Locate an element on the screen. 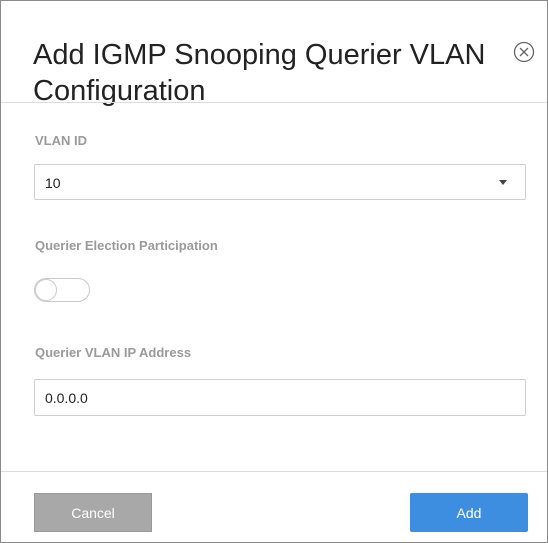  toggle-knob is located at coordinates (46, 290).